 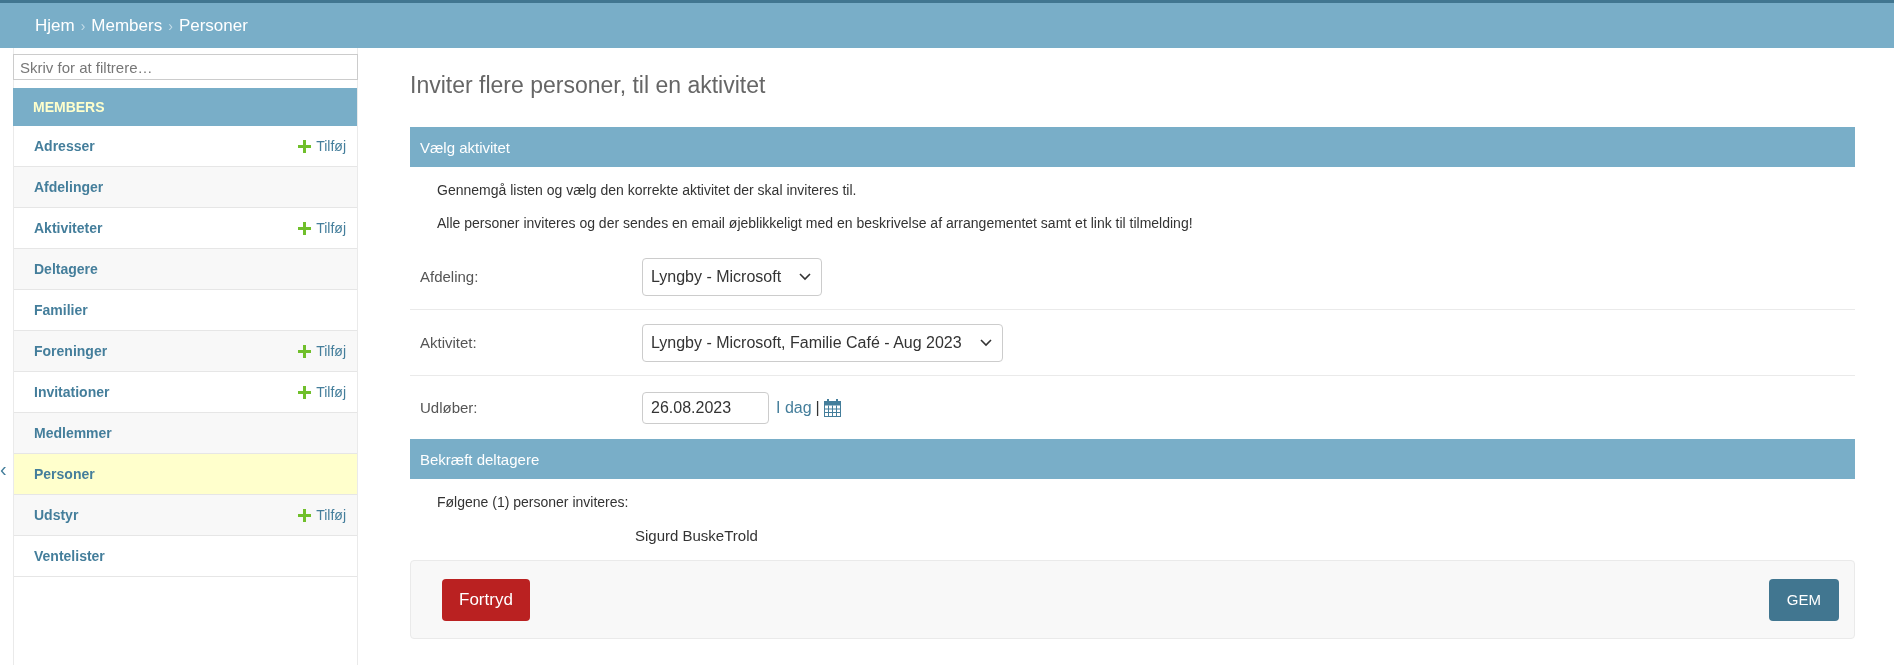 I want to click on sidebar-item: Personer, so click(x=185, y=474).